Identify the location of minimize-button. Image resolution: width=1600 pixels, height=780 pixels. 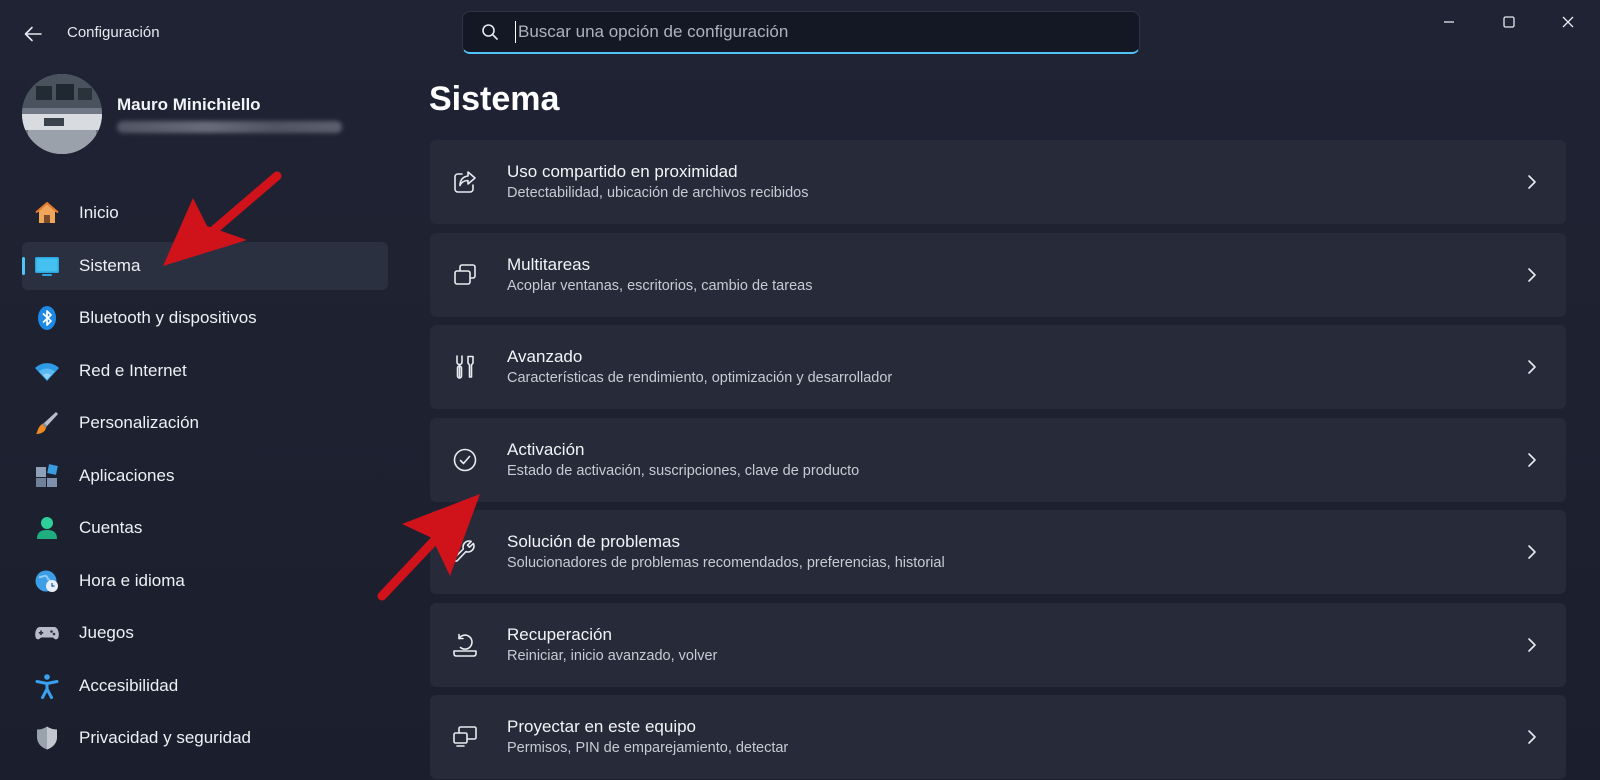
(1449, 22).